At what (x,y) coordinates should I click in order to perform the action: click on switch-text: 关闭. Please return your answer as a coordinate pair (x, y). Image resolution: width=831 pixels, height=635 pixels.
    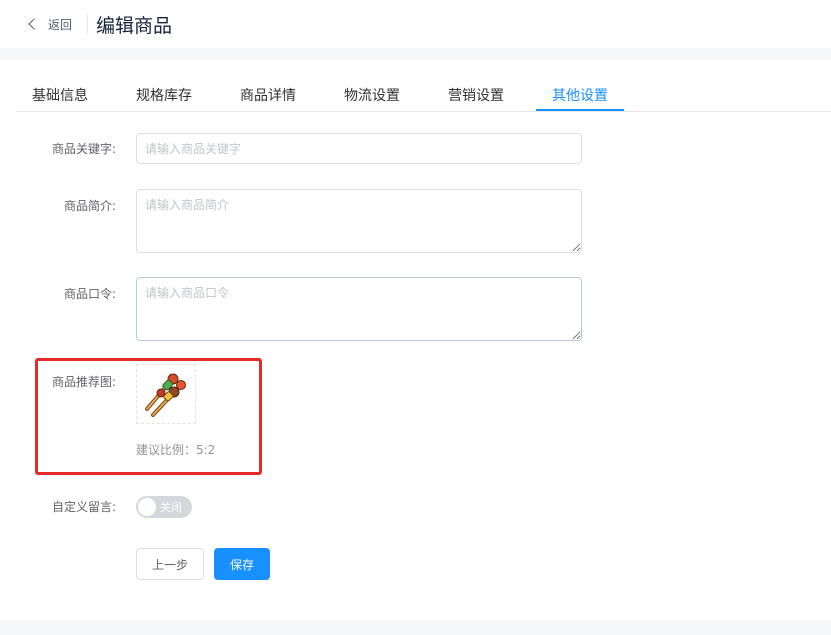
    Looking at the image, I should click on (171, 507).